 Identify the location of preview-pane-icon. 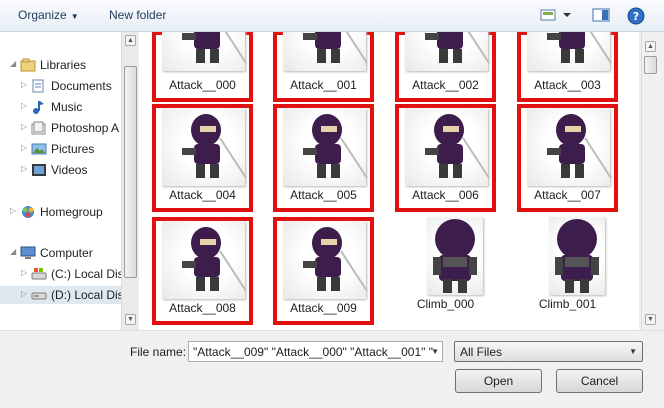
(601, 15).